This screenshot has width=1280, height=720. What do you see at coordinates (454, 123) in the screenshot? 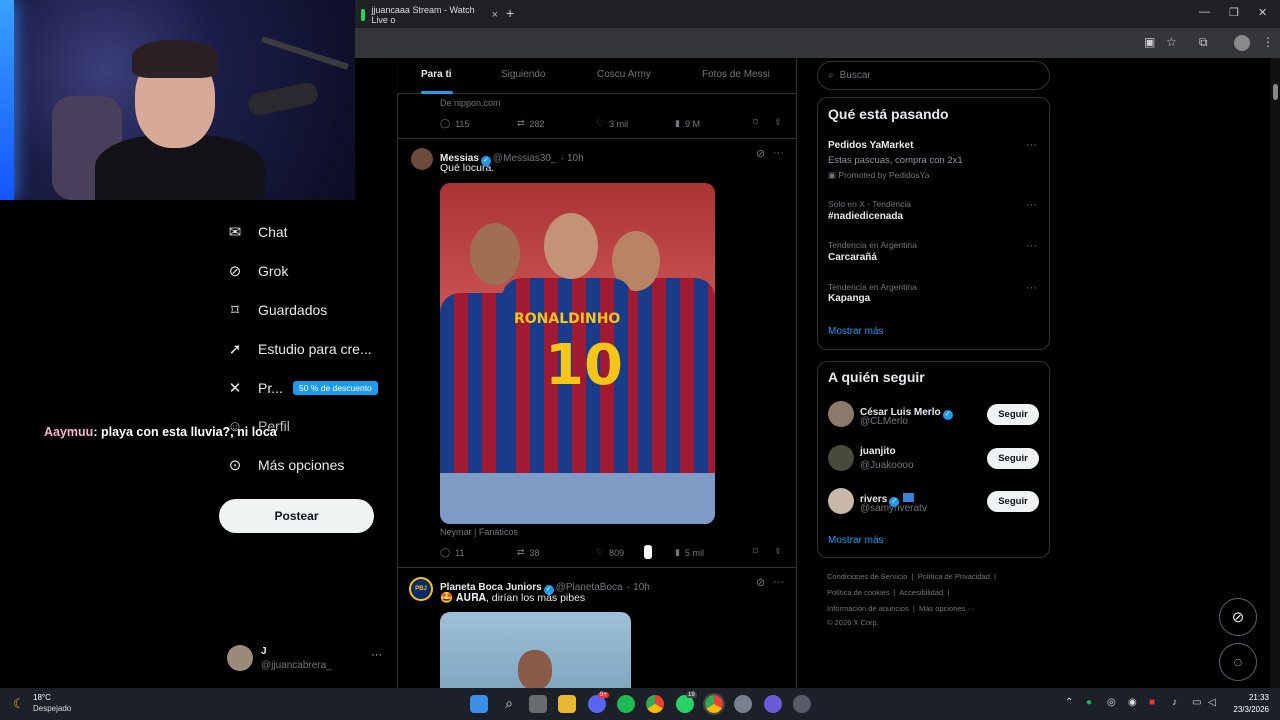
I see `reply-button: ◯ 115` at bounding box center [454, 123].